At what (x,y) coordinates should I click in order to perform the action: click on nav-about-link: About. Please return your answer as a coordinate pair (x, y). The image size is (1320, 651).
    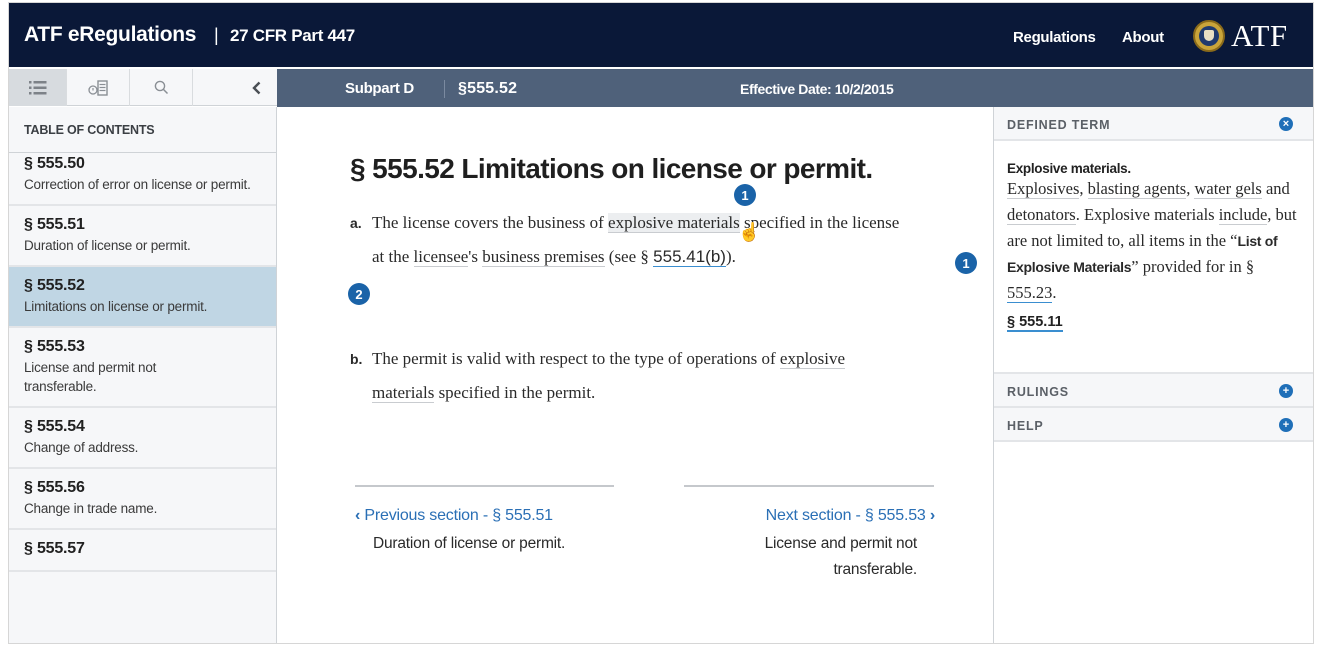
    Looking at the image, I should click on (1143, 37).